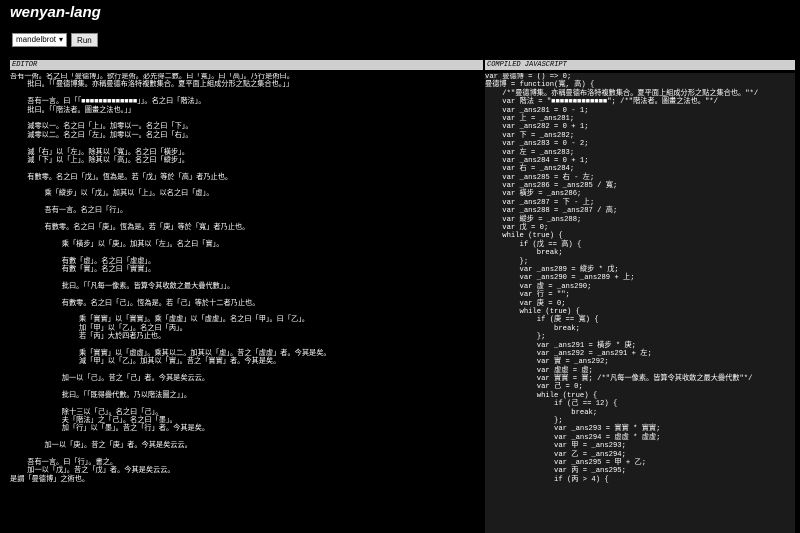 Image resolution: width=800 pixels, height=533 pixels. Describe the element at coordinates (86, 412) in the screenshot. I see `code-line: 除十三以「己」。名之曰「己」。` at that location.